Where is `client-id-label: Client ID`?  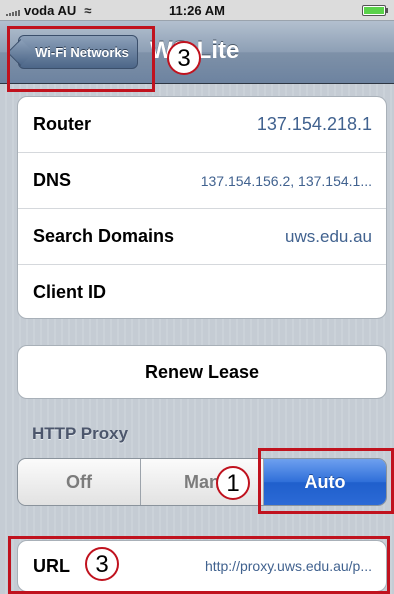 client-id-label: Client ID is located at coordinates (70, 292).